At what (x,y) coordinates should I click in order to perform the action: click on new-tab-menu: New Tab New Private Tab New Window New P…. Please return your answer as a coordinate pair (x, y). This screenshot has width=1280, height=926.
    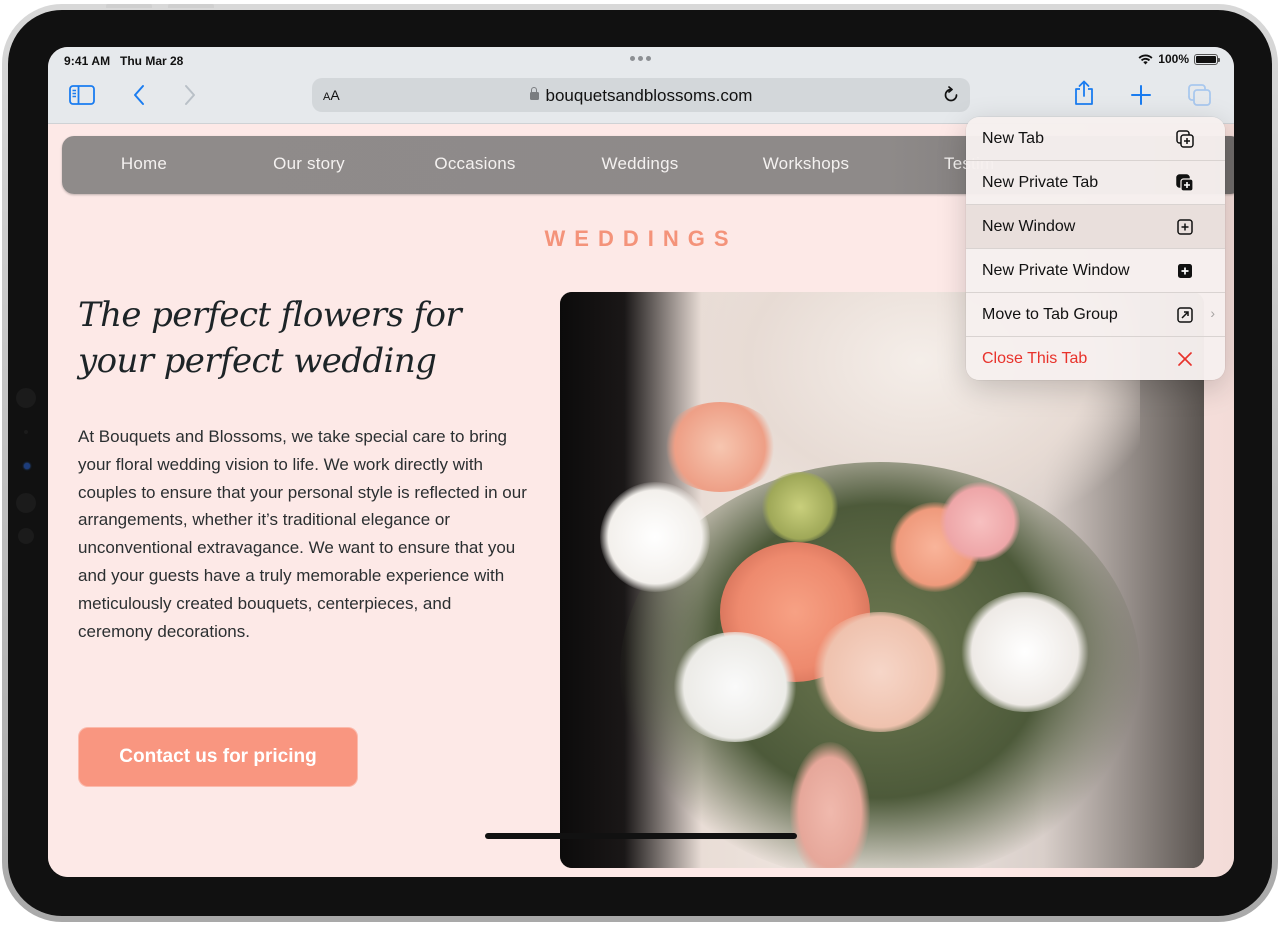
    Looking at the image, I should click on (1095, 248).